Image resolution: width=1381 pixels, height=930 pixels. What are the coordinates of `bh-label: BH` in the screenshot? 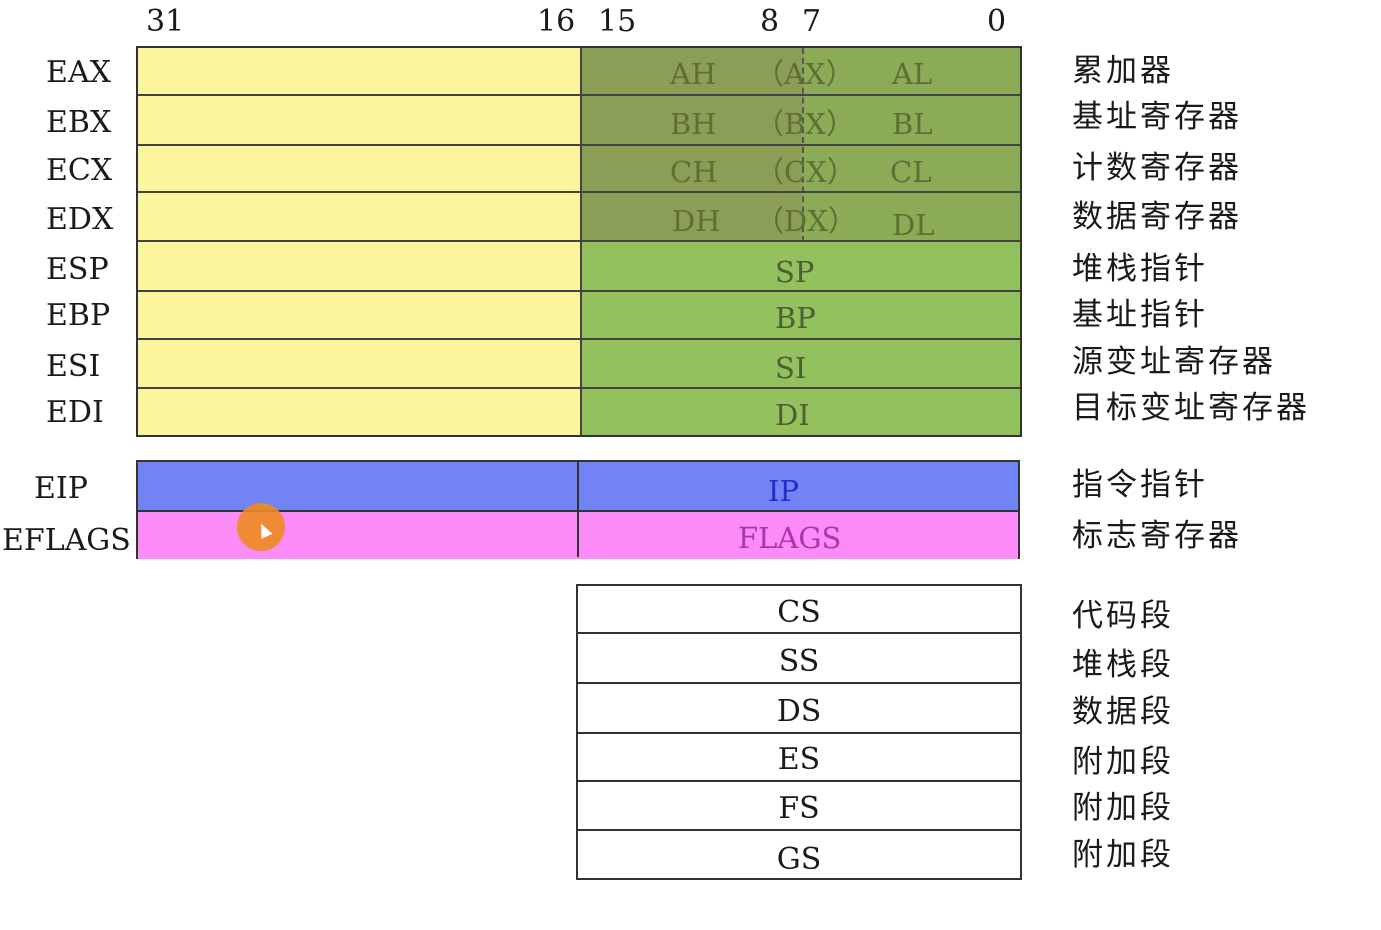 It's located at (693, 124).